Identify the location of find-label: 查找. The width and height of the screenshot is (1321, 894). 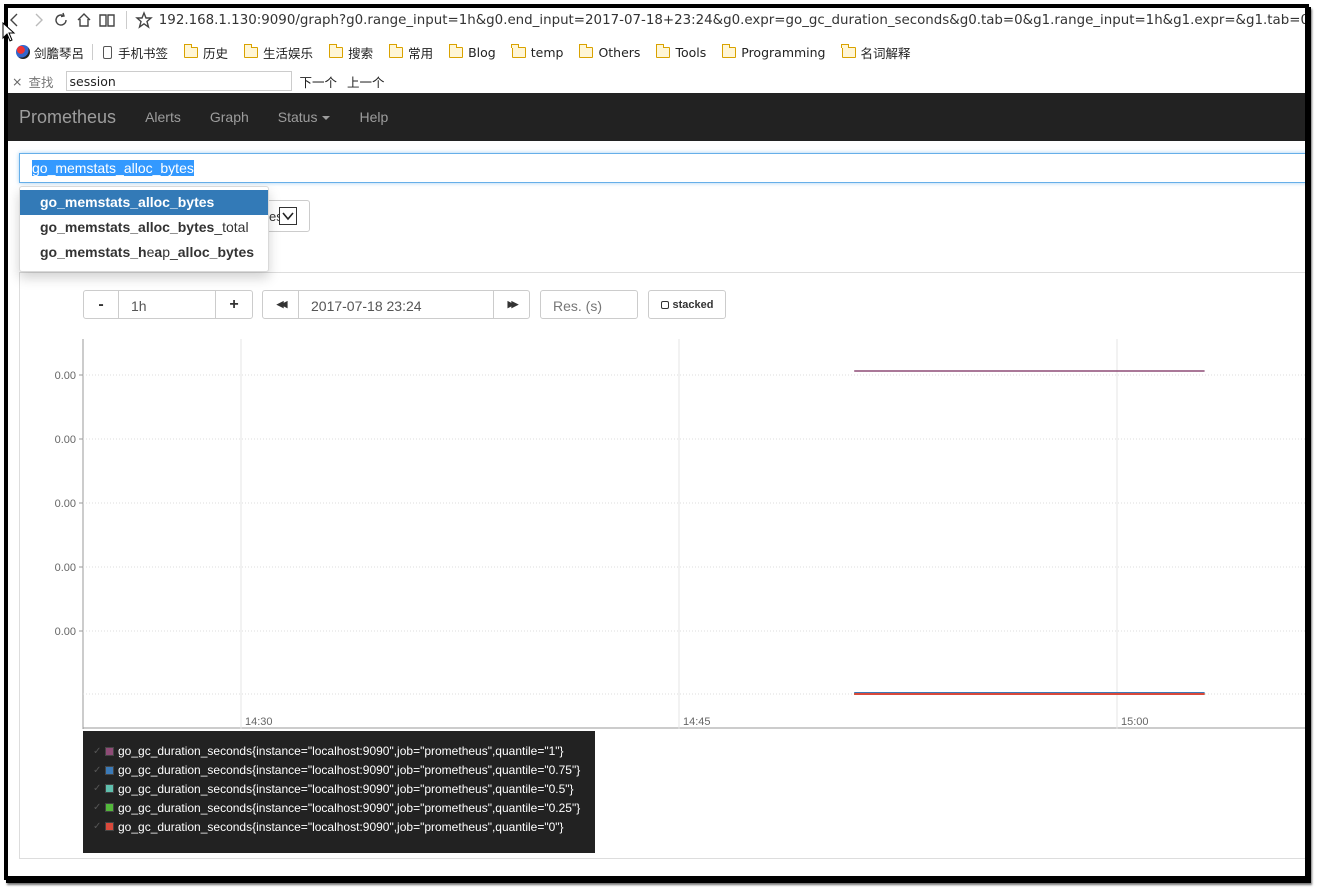
(41, 82).